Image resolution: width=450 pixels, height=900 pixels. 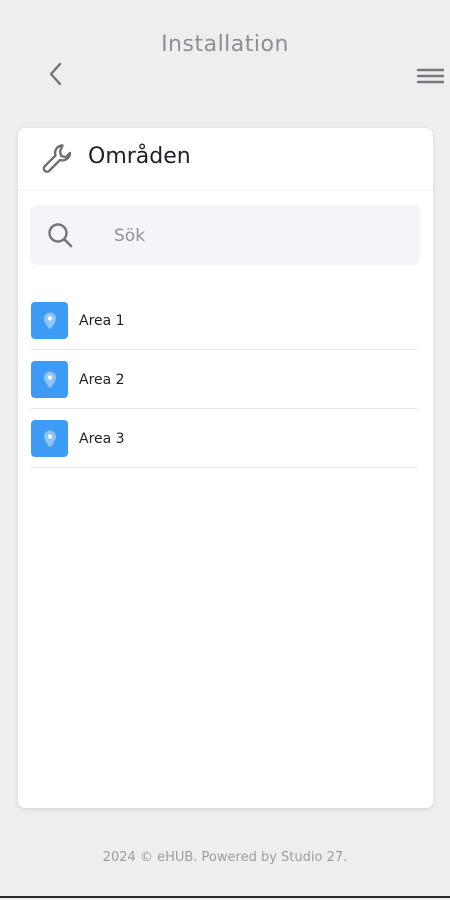 I want to click on area-label: Area 1, so click(x=102, y=320).